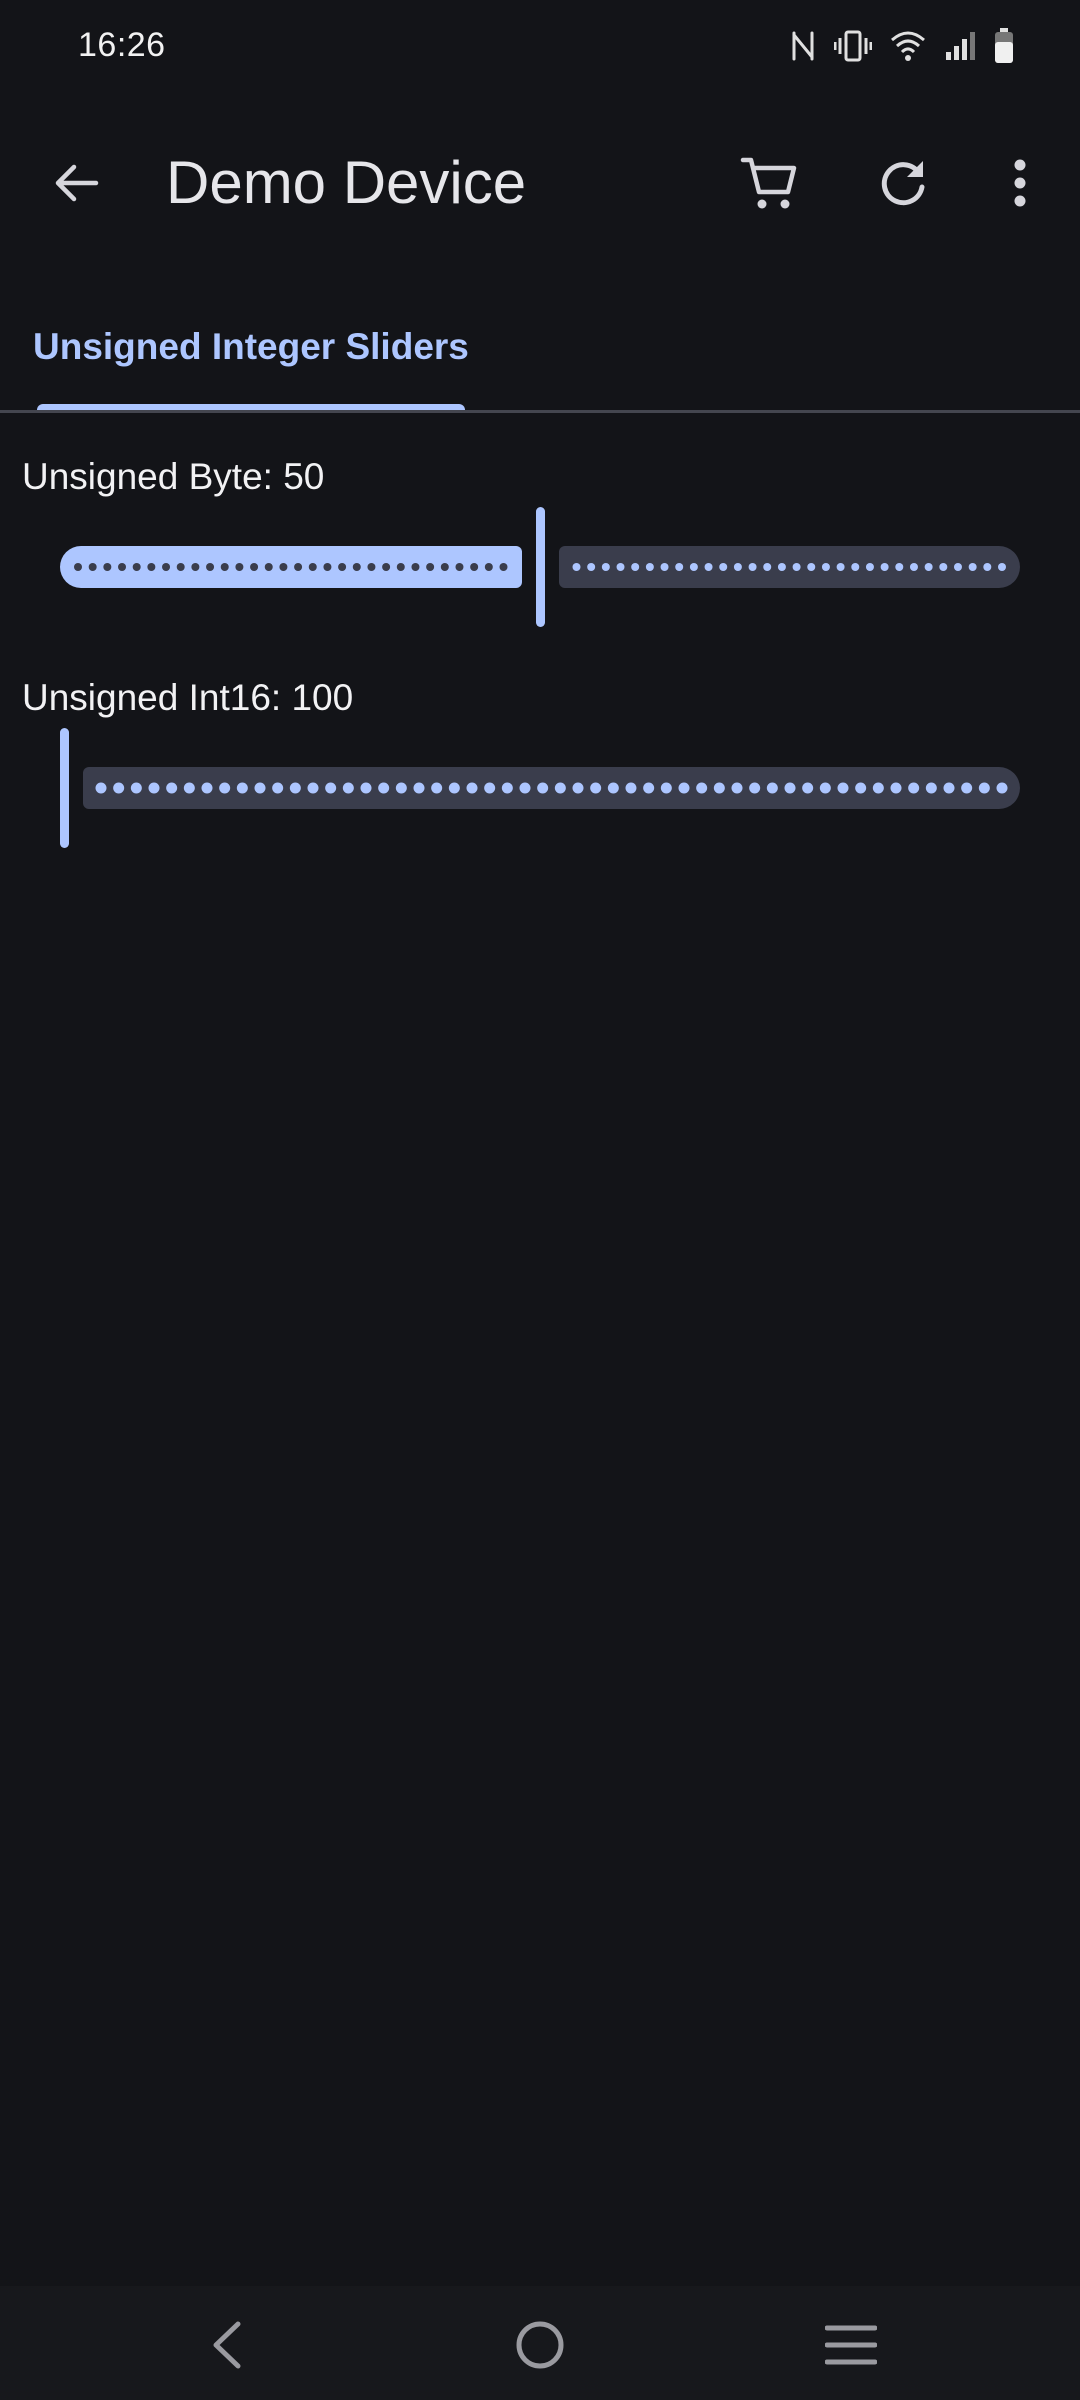 The image size is (1080, 2400). Describe the element at coordinates (251, 346) in the screenshot. I see `tab-label: Unsigned Integer Sliders` at that location.